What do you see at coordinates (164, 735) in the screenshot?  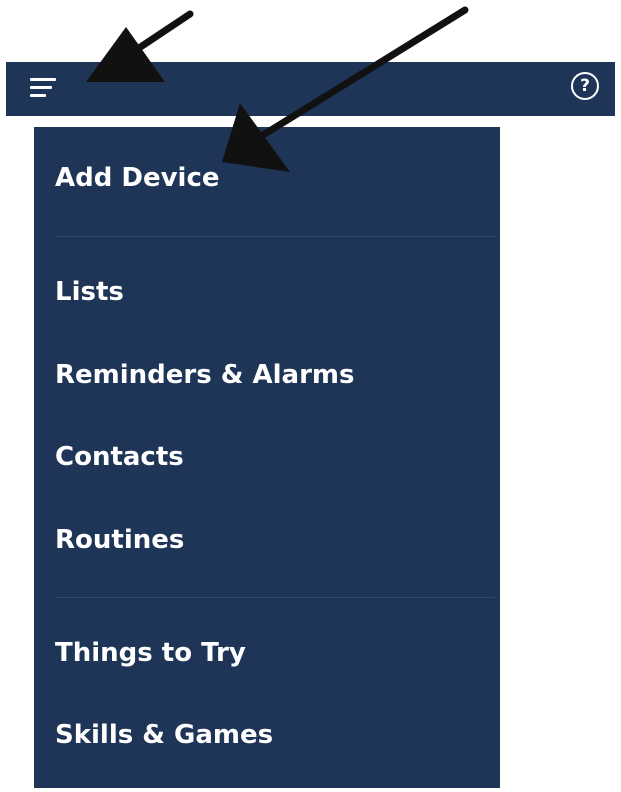 I see `menu-item-skills-games: Skills & Games` at bounding box center [164, 735].